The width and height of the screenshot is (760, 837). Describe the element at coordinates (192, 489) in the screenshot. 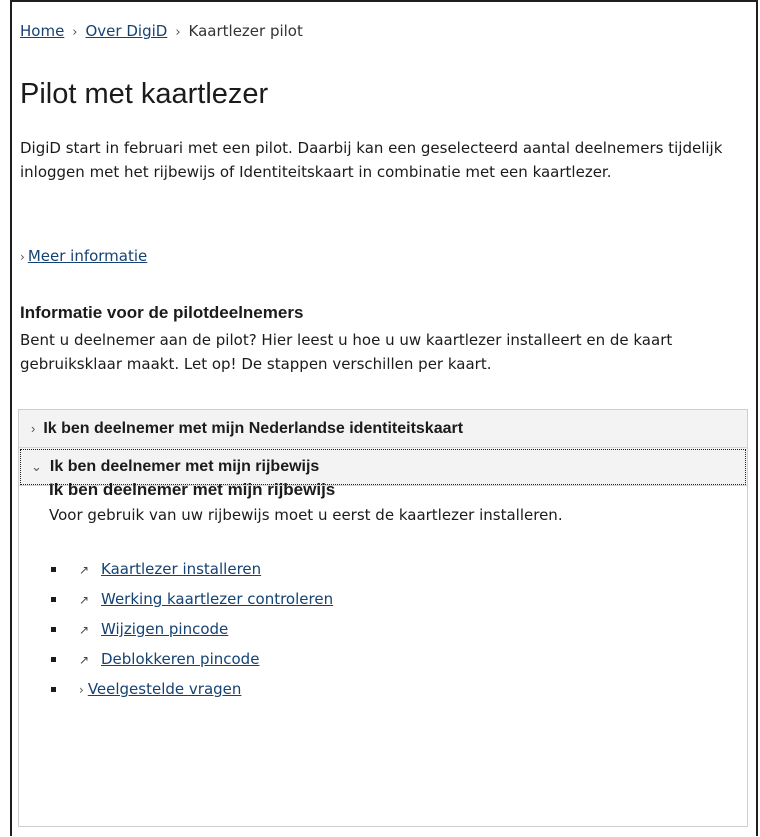

I see `panel-title: Ik ben deelnemer met mijn rijbewijs` at that location.